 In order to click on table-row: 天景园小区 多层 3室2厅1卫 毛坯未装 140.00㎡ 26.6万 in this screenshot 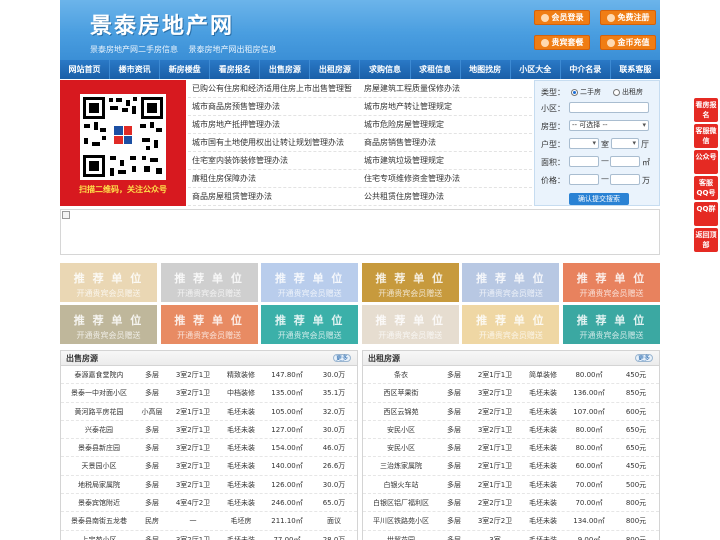, I will do `click(209, 466)`.